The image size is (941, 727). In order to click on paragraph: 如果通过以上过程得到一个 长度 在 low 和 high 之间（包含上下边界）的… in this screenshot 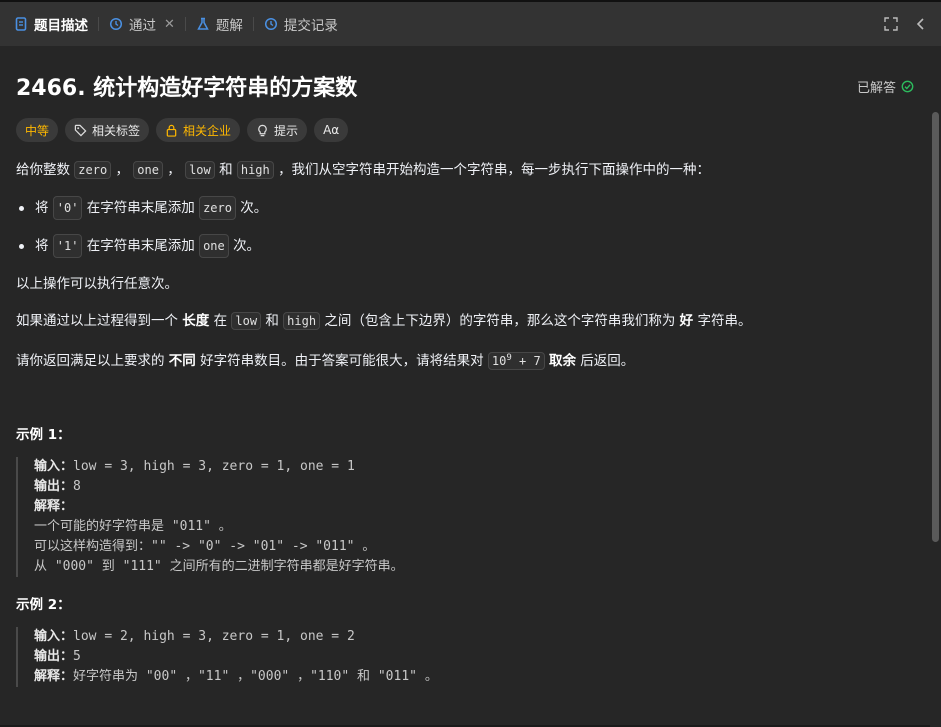, I will do `click(465, 321)`.